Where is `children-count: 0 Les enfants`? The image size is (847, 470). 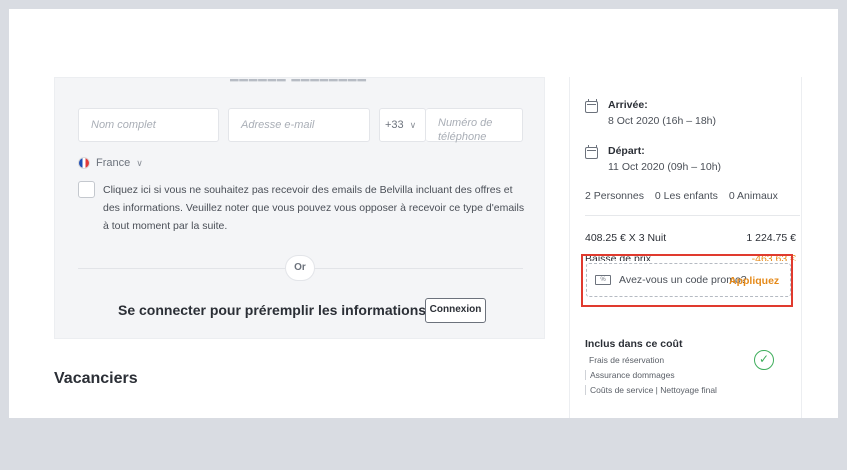 children-count: 0 Les enfants is located at coordinates (686, 196).